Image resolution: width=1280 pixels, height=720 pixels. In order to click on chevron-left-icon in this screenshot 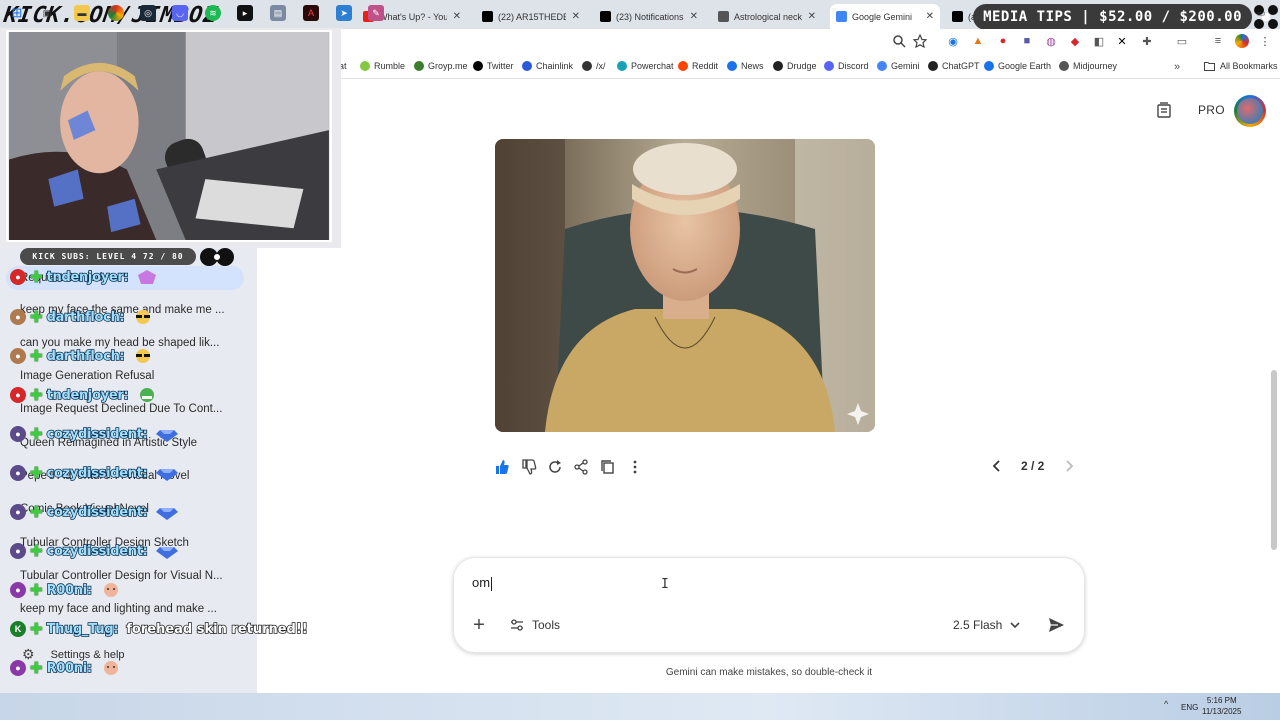, I will do `click(997, 466)`.